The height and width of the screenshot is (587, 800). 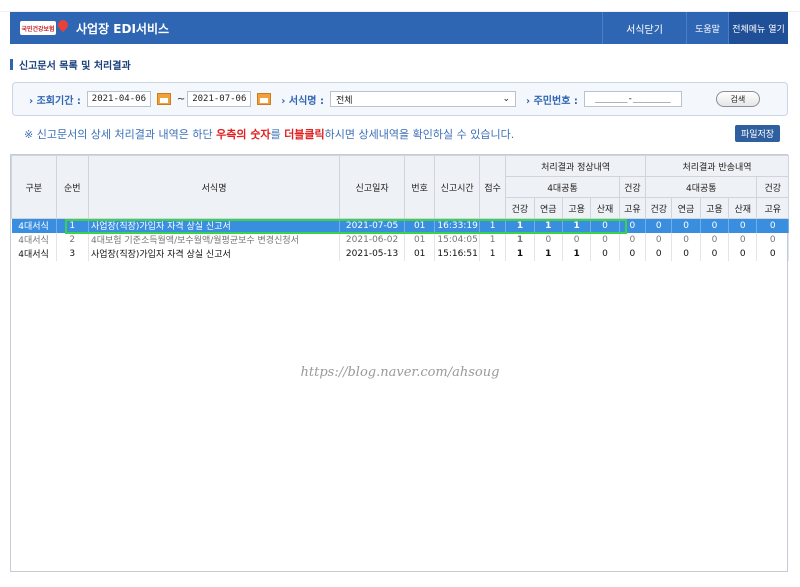 I want to click on notice-highlight: 우측의 숫자, so click(x=243, y=134).